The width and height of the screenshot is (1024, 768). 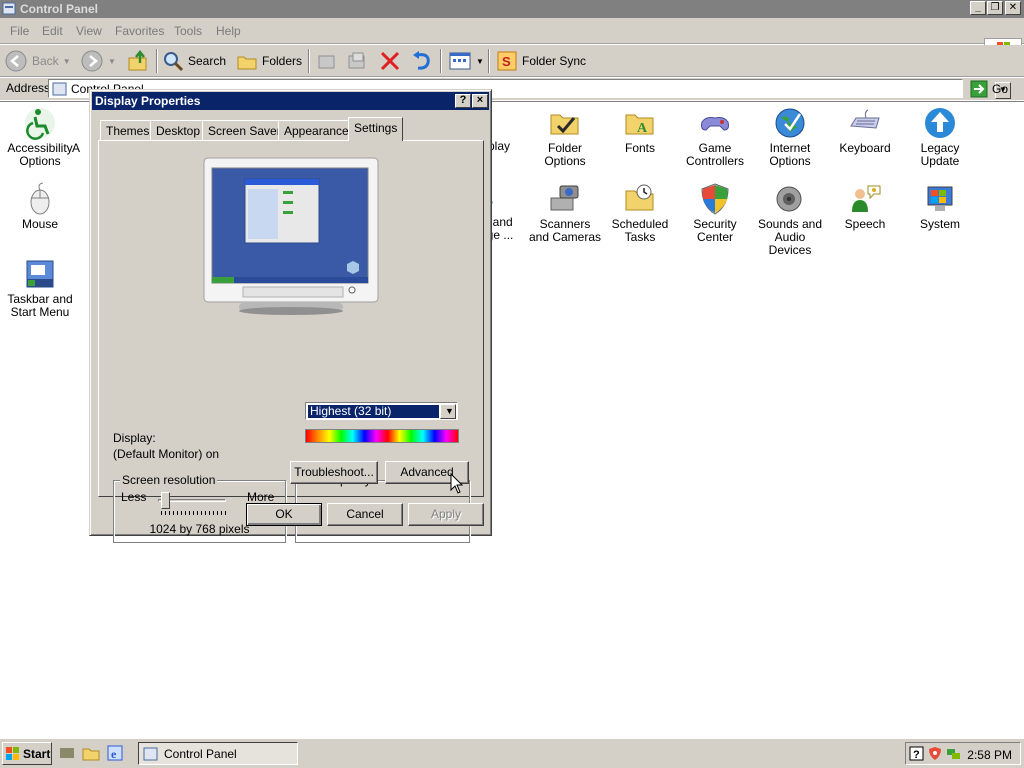 What do you see at coordinates (463, 101) in the screenshot?
I see `help-button: ?` at bounding box center [463, 101].